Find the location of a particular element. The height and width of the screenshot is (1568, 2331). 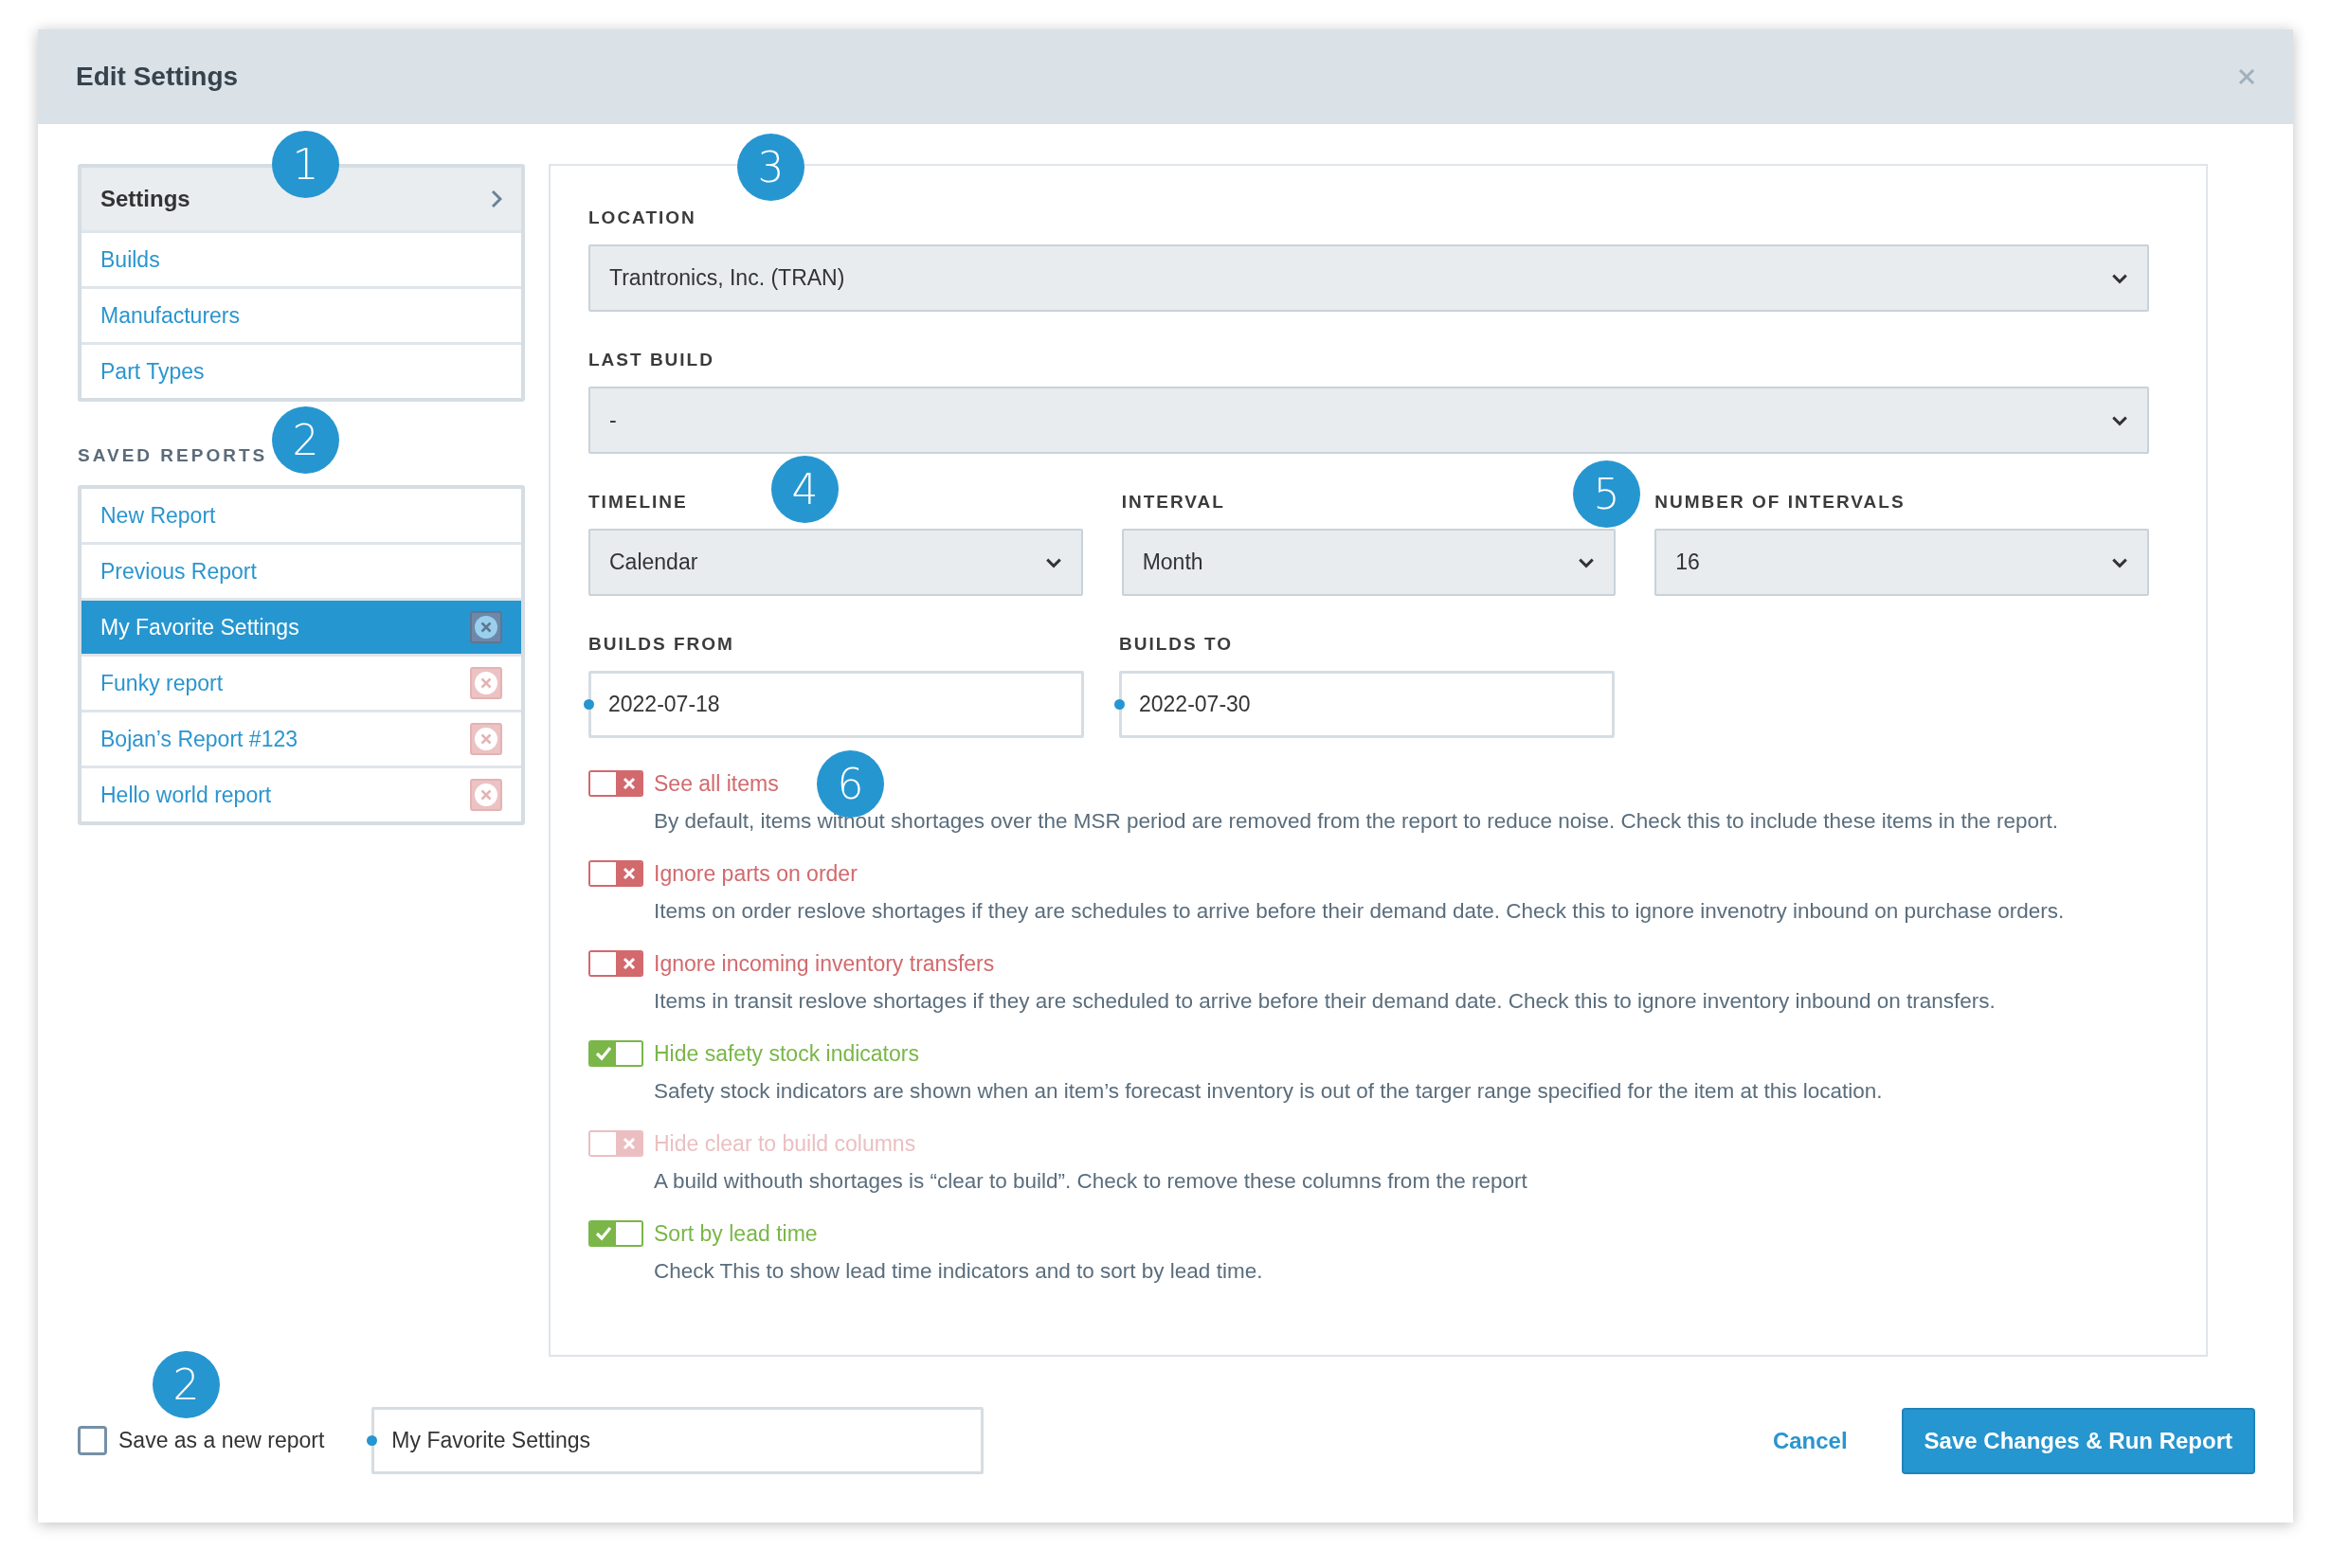

saved-report-item: Bojan’s Report #123 is located at coordinates (301, 738).